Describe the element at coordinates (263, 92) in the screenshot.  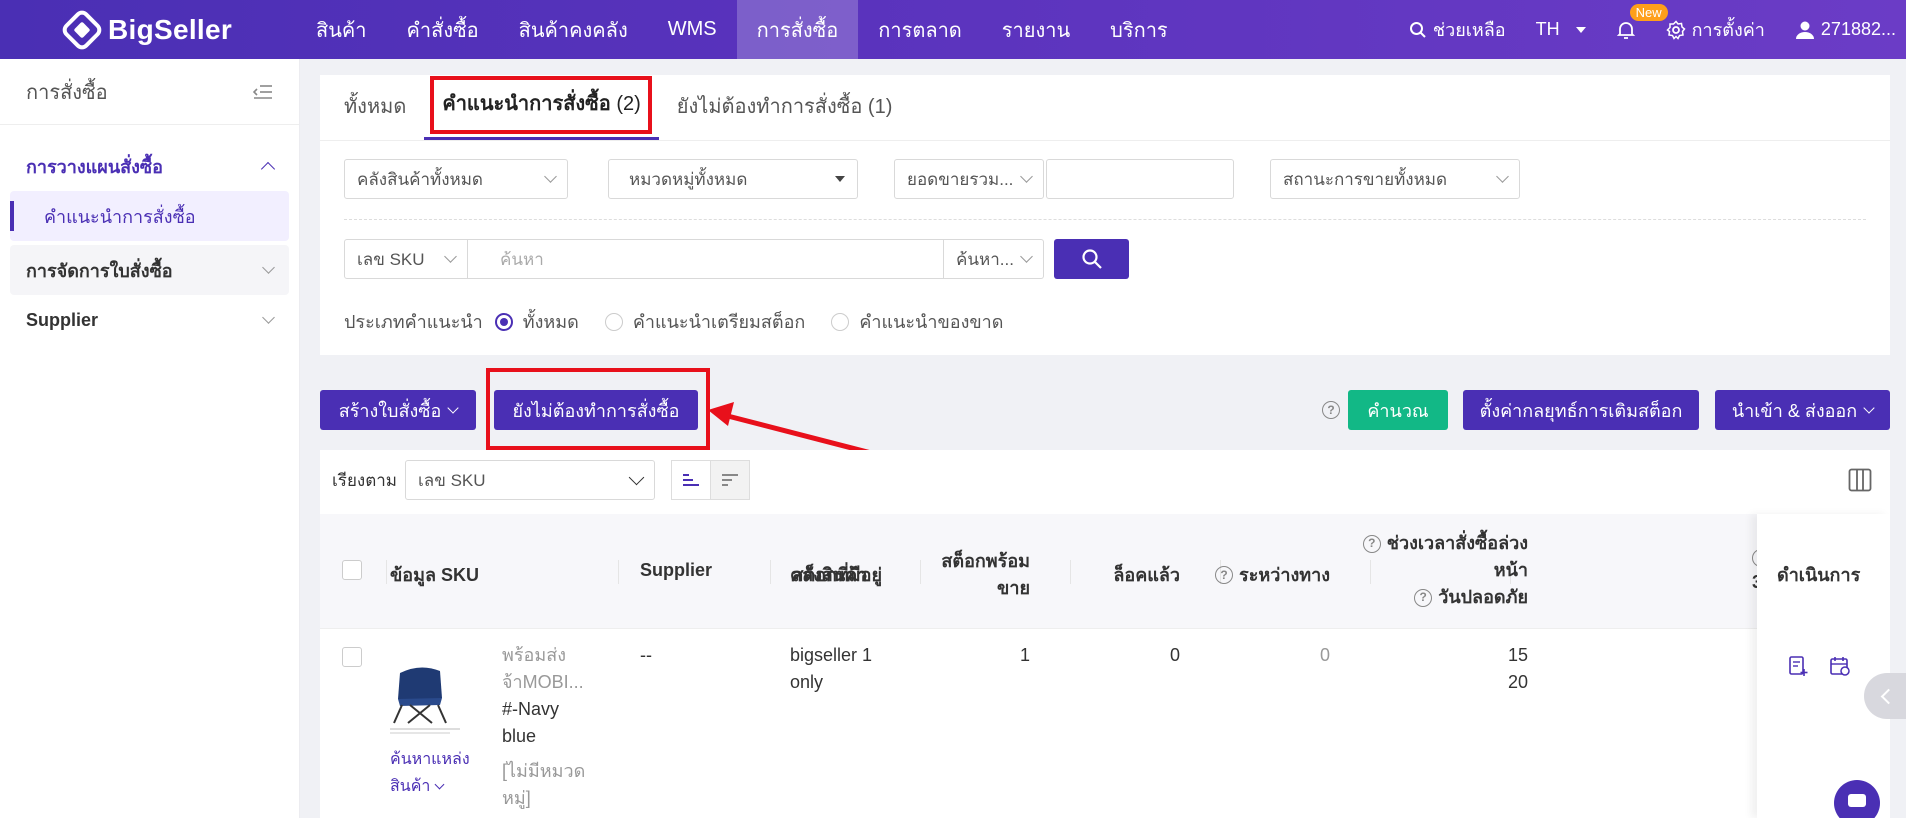
I see `collapse-sidebar-icon` at that location.